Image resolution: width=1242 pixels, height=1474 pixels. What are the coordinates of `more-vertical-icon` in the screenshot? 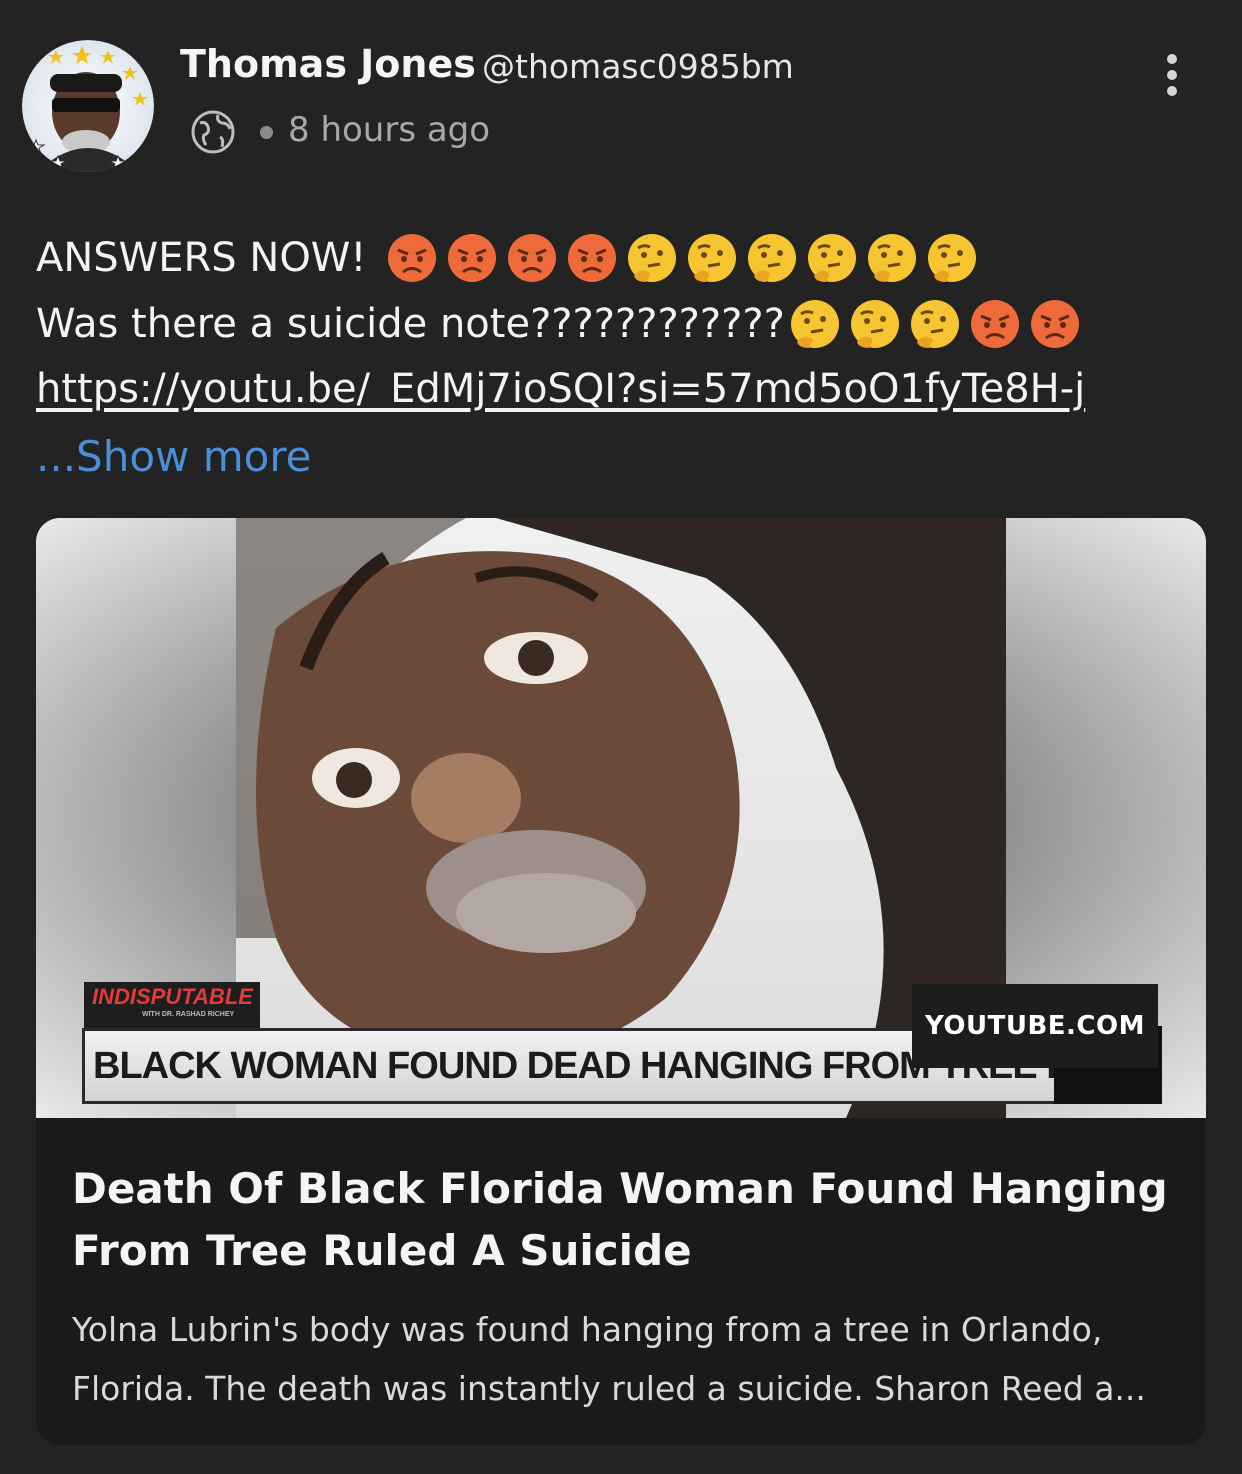 It's located at (1172, 59).